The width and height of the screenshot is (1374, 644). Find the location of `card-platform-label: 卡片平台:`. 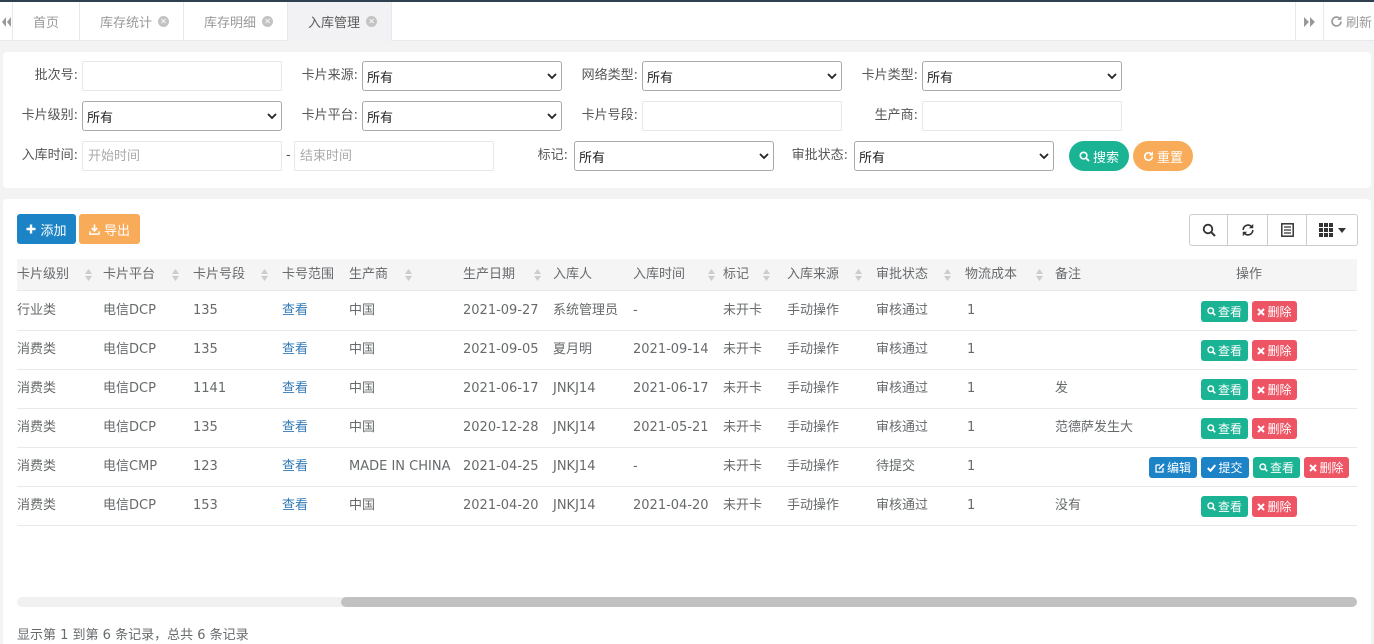

card-platform-label: 卡片平台: is located at coordinates (329, 115).